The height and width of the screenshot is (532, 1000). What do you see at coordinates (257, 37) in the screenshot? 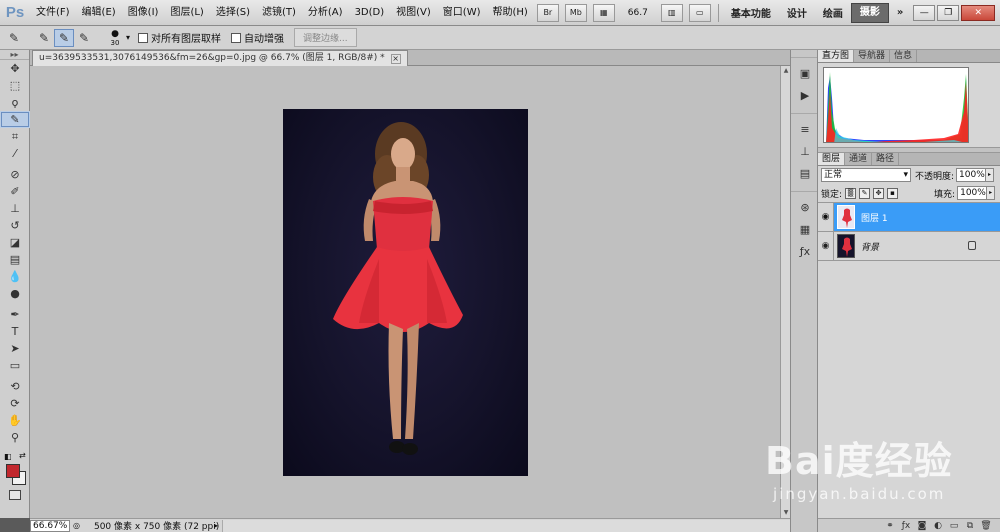
I see `auto-enhance-option: 自动增强` at bounding box center [257, 37].